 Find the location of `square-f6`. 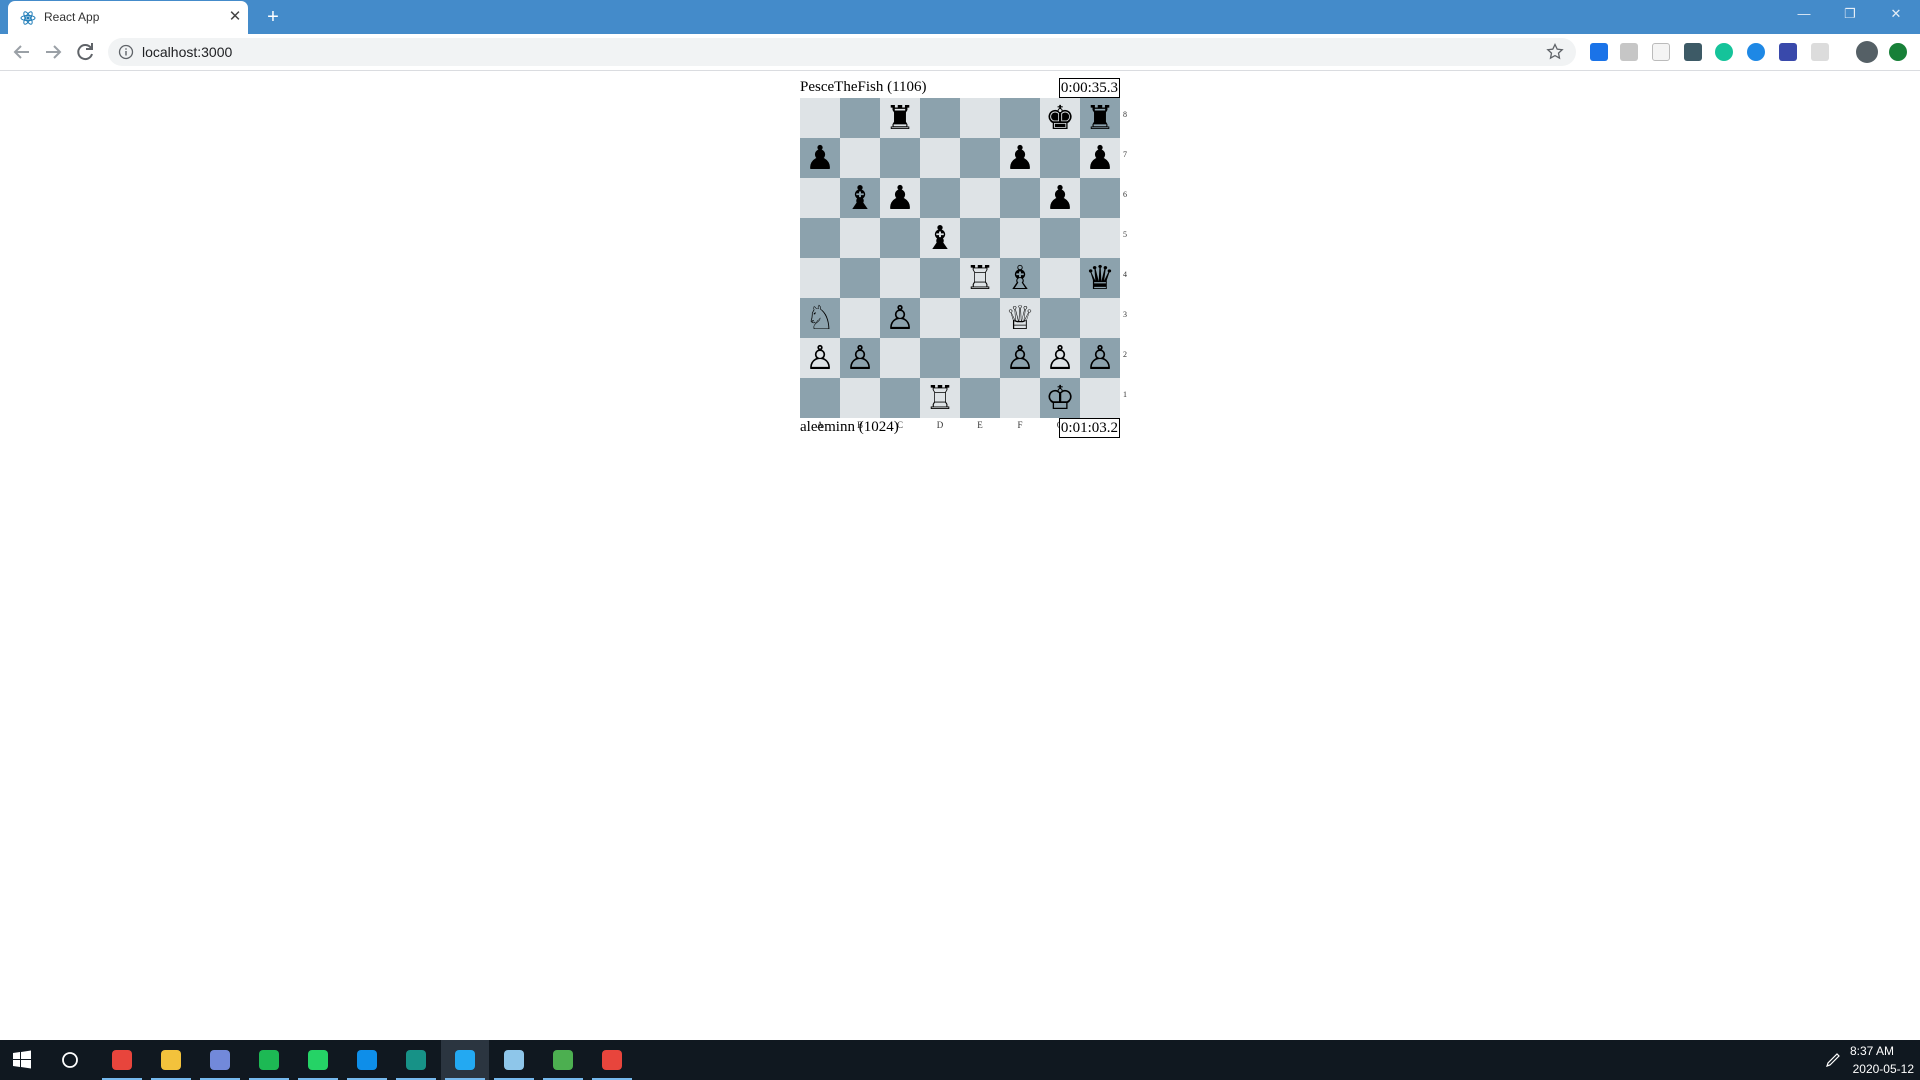

square-f6 is located at coordinates (1020, 198).